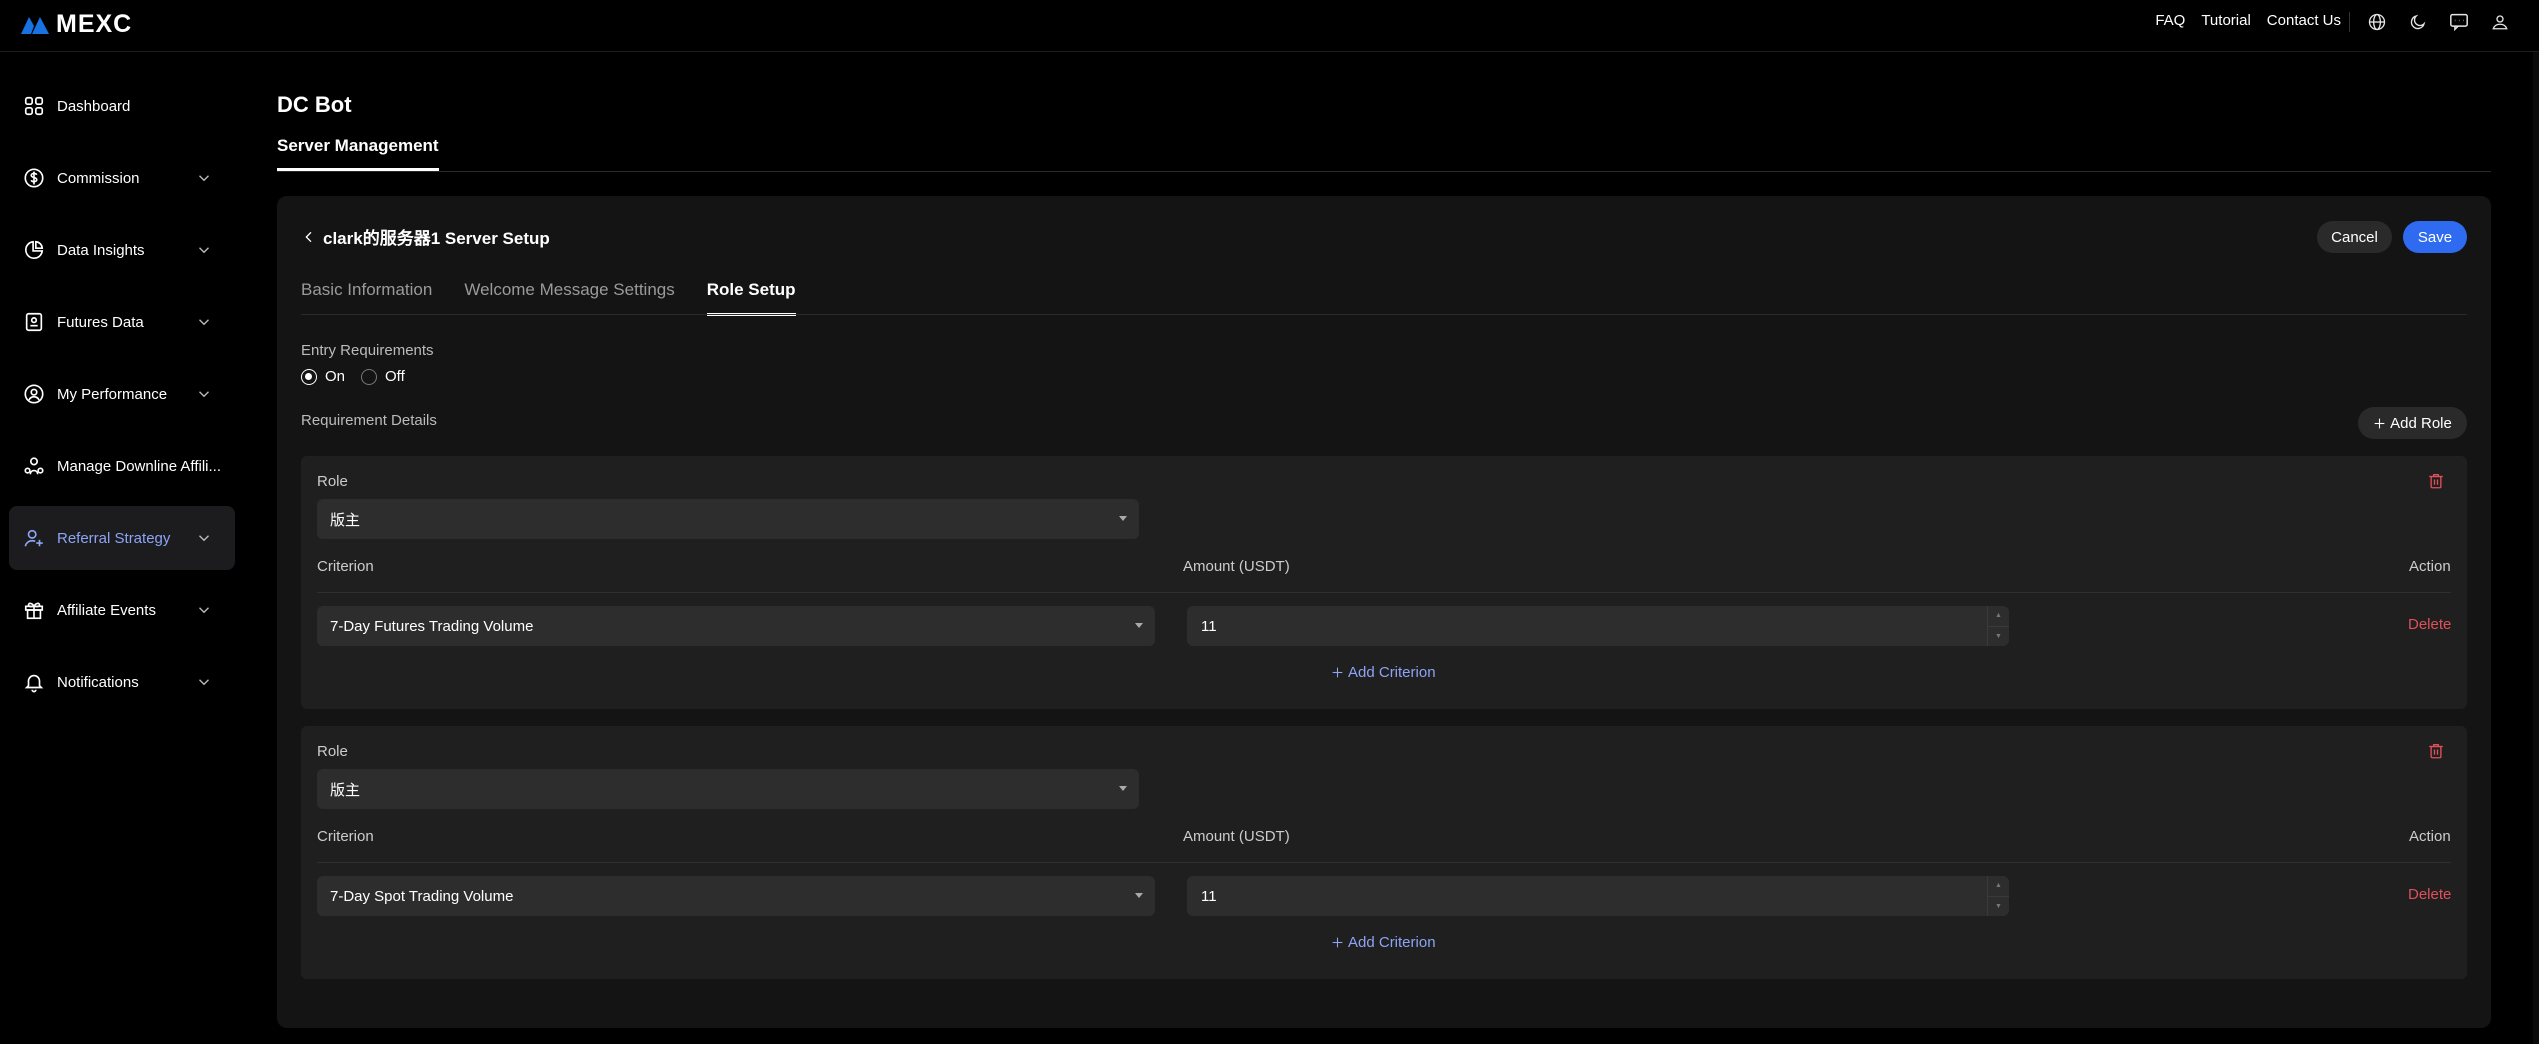 The height and width of the screenshot is (1044, 2539). Describe the element at coordinates (34, 466) in the screenshot. I see `team-icon` at that location.